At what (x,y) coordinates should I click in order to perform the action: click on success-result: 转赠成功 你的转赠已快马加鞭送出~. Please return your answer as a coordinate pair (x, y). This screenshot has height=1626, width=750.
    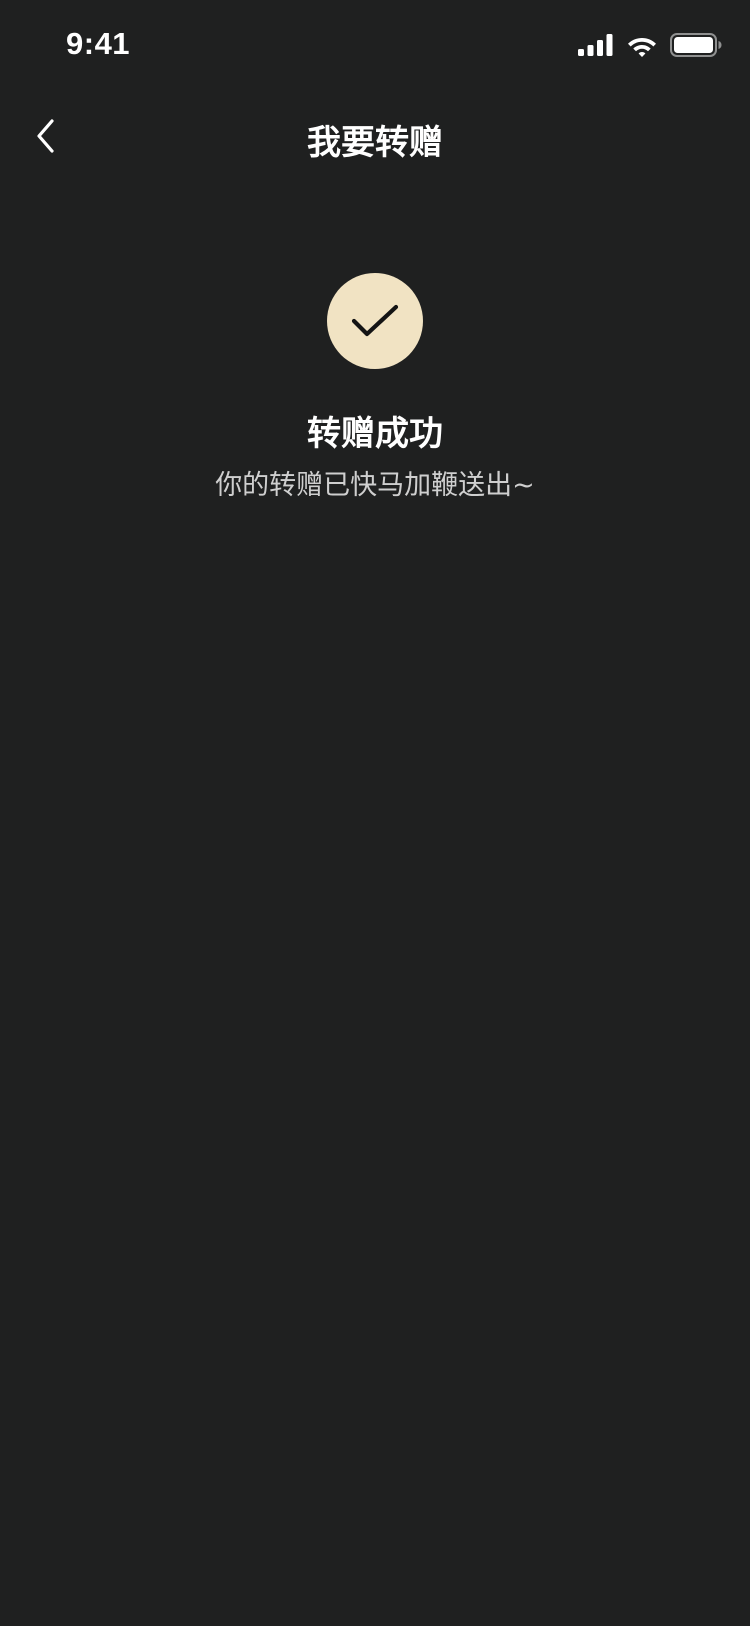
    Looking at the image, I should click on (375, 388).